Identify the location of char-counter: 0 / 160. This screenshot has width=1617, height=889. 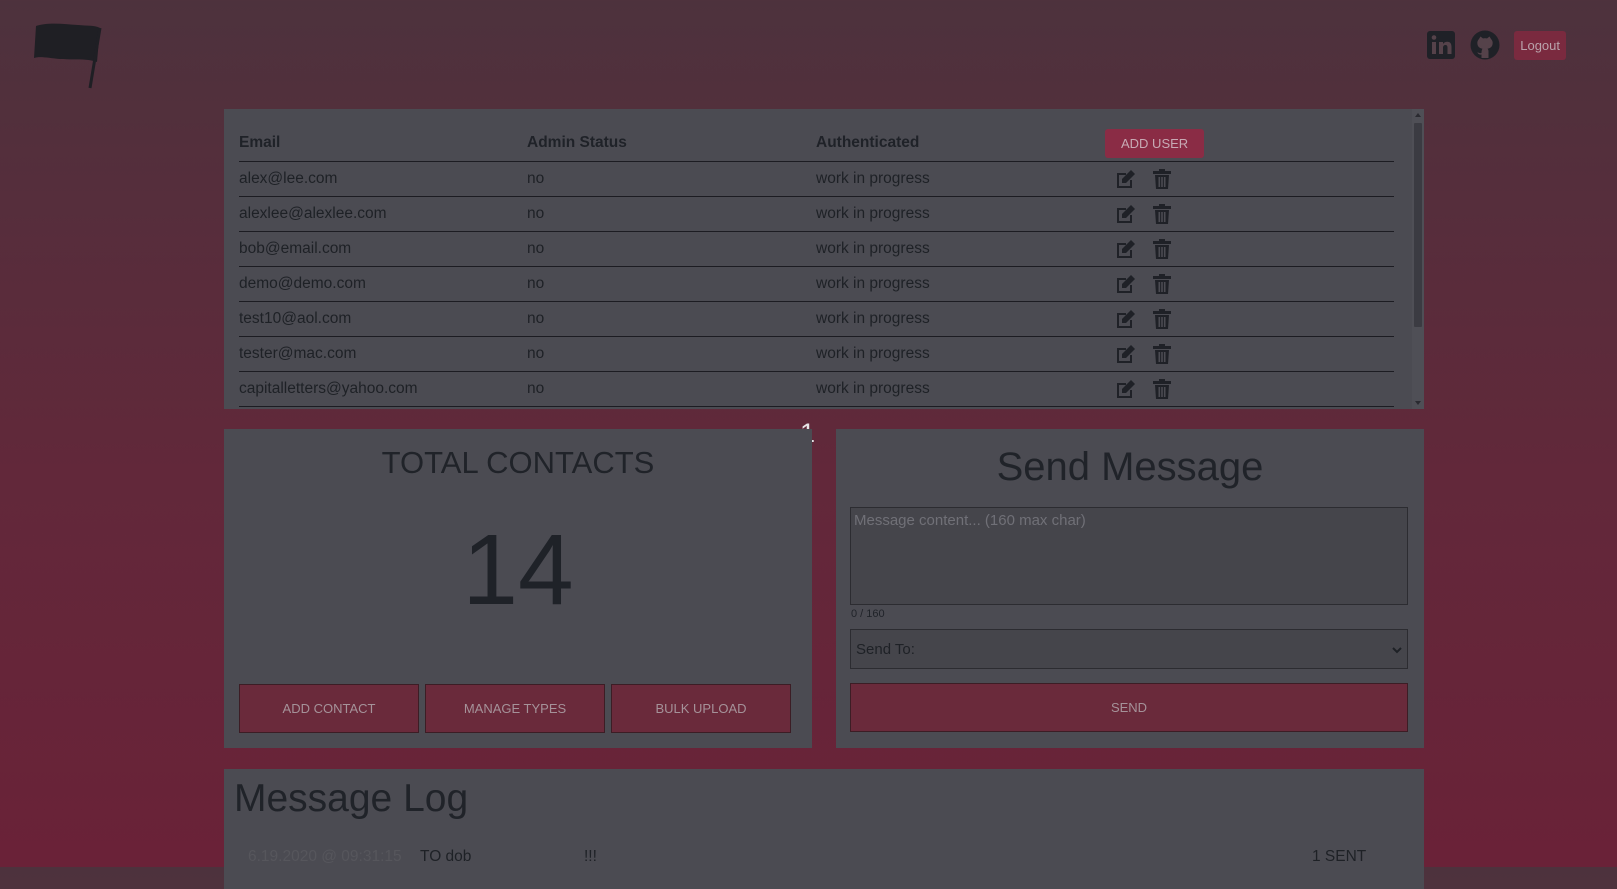
(868, 614).